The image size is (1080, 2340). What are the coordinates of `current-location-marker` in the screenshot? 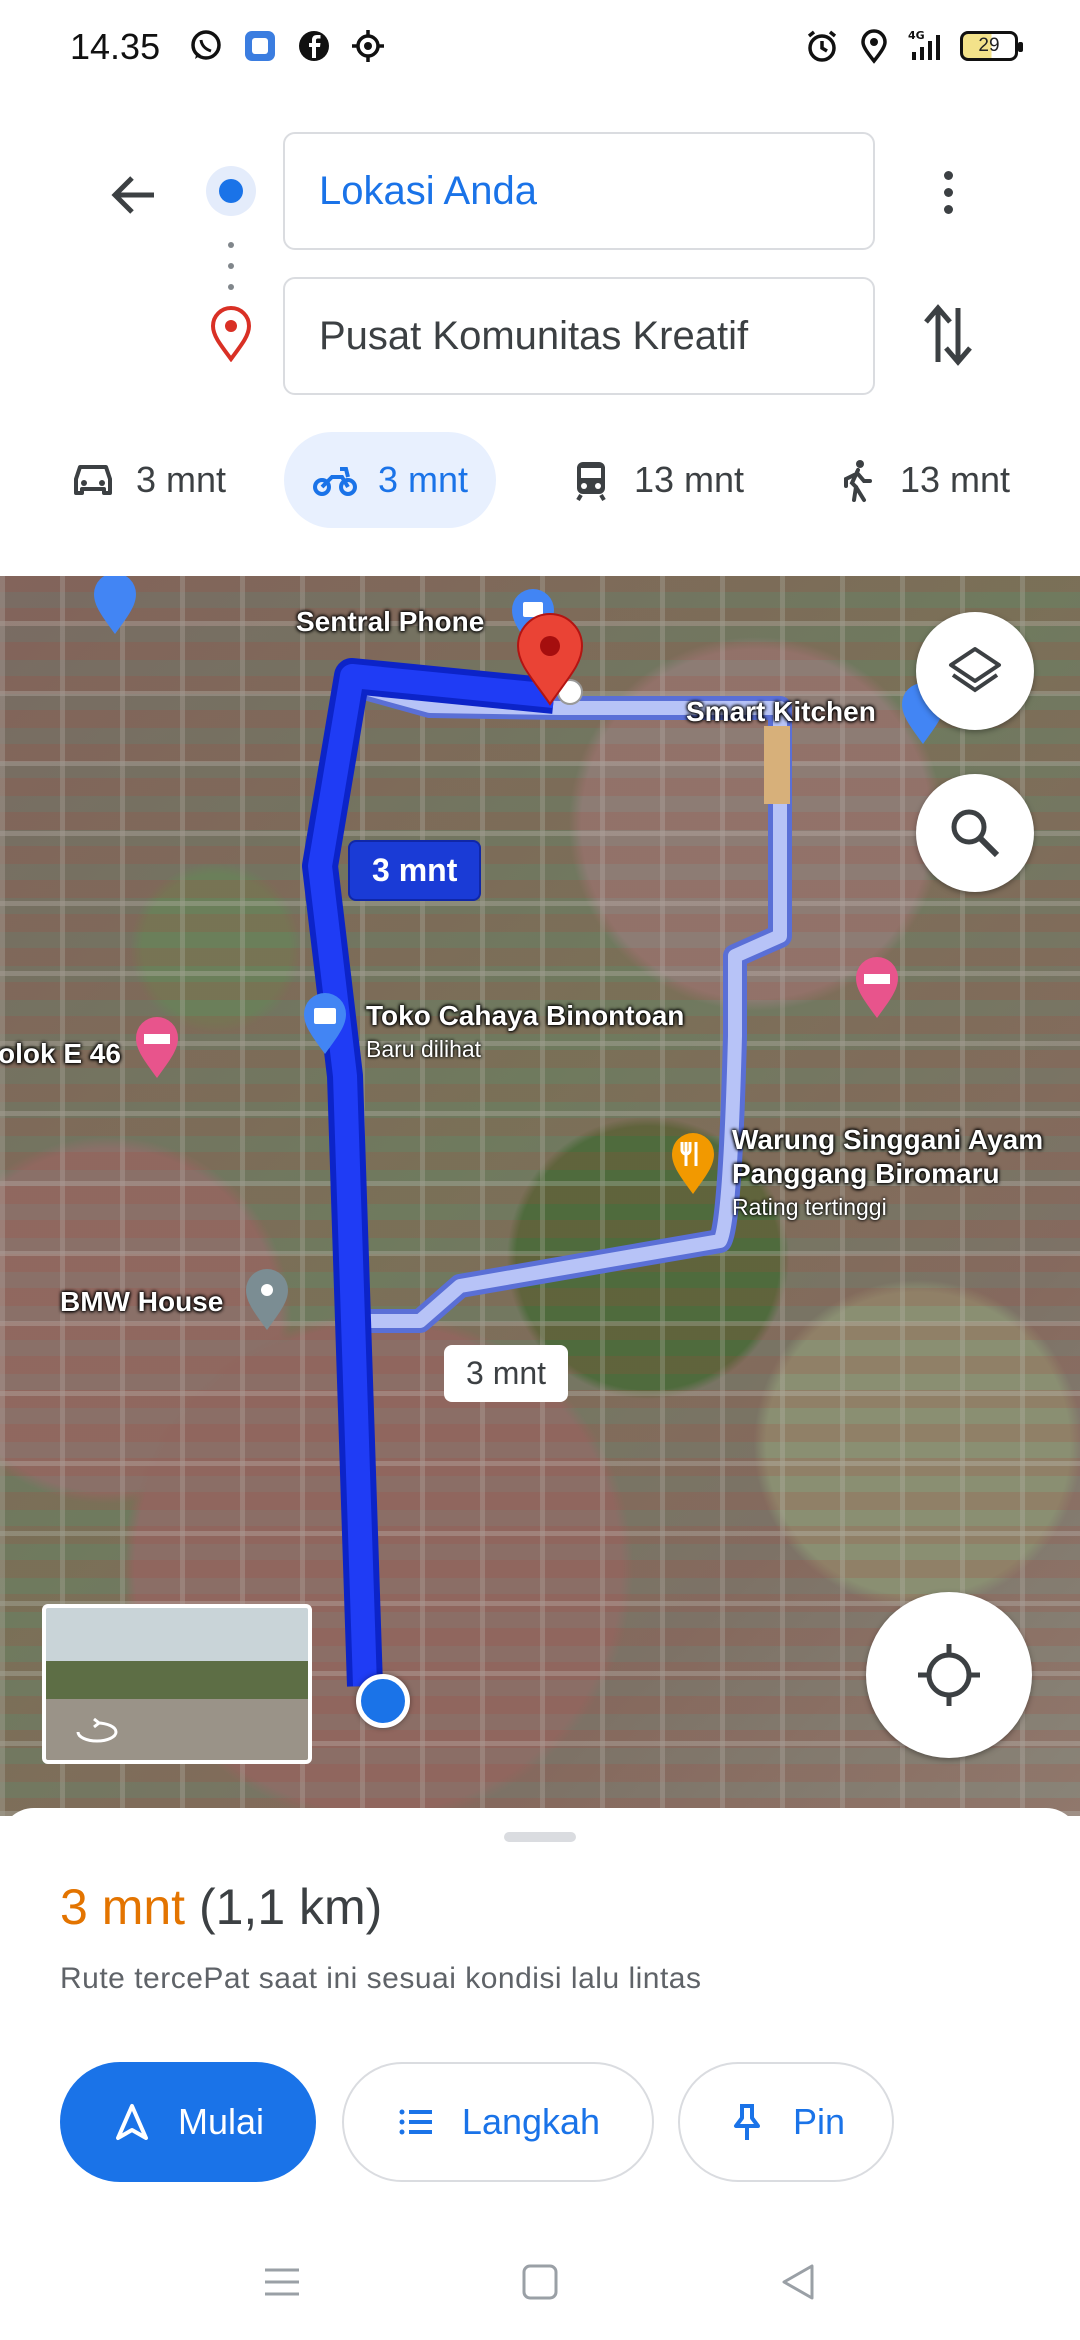 It's located at (383, 1701).